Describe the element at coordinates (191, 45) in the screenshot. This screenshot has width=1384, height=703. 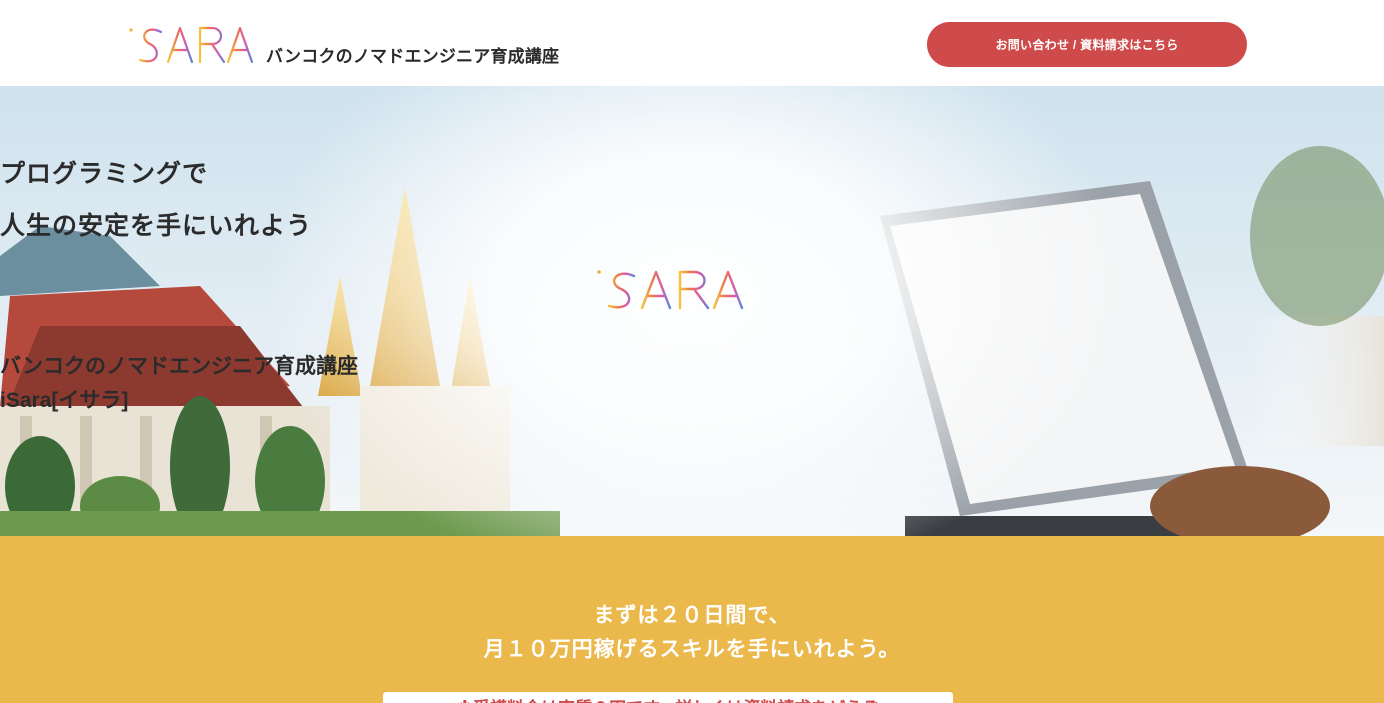
I see `isara-logo-icon` at that location.